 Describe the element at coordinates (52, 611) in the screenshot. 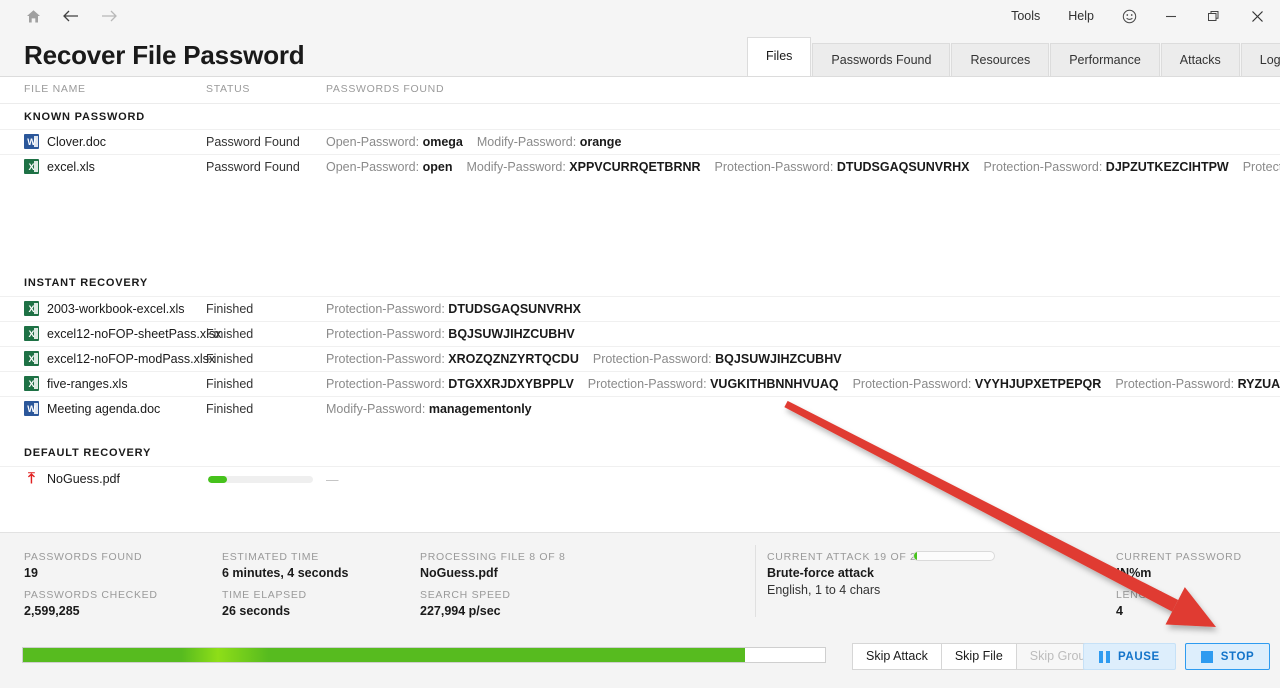

I see `stat-value: 2,599,285` at that location.